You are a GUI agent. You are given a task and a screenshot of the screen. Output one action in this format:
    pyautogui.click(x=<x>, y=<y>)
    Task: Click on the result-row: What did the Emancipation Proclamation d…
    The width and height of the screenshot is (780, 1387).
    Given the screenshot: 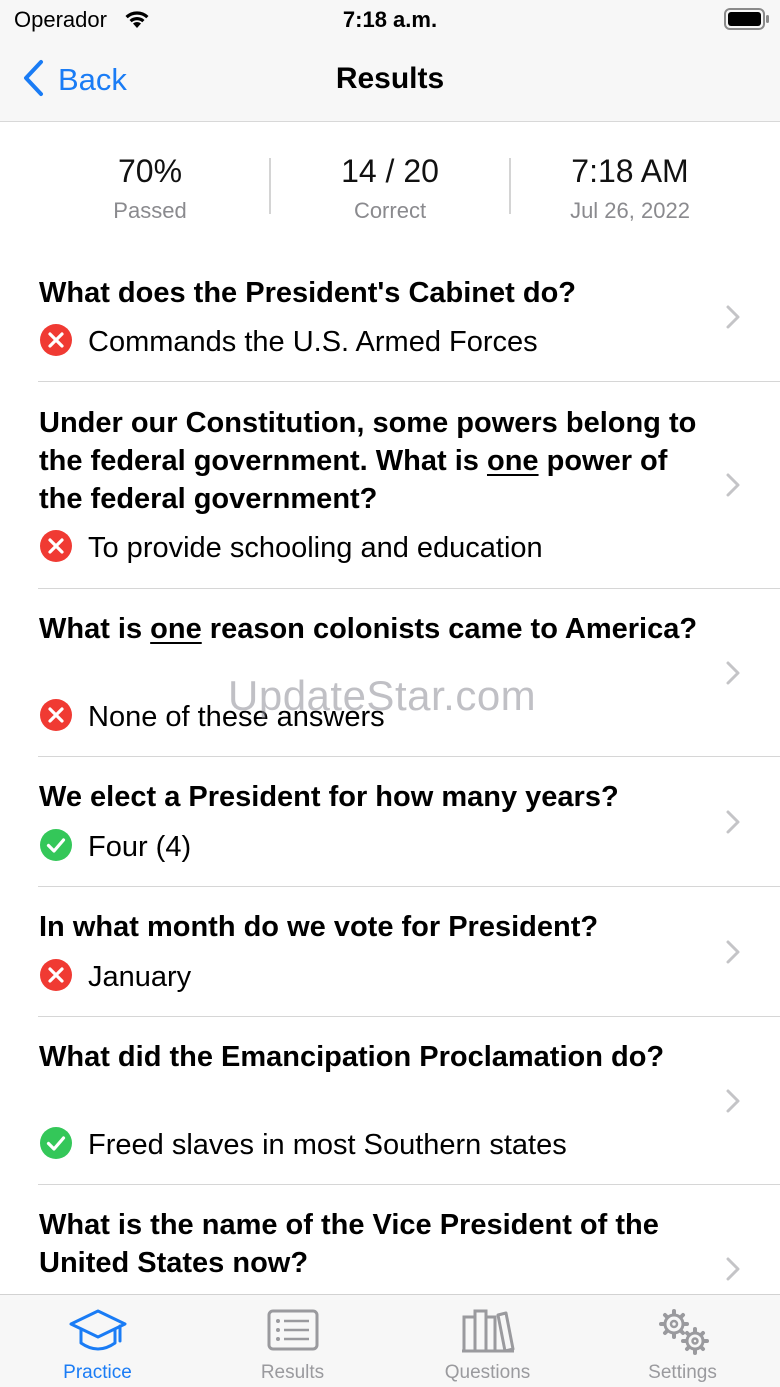 What is the action you would take?
    pyautogui.click(x=390, y=1101)
    